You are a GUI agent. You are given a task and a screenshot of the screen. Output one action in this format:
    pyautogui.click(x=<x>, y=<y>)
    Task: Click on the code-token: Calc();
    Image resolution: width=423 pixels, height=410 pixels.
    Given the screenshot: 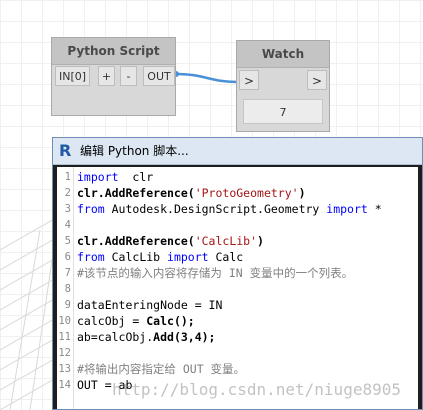 What is the action you would take?
    pyautogui.click(x=170, y=321)
    